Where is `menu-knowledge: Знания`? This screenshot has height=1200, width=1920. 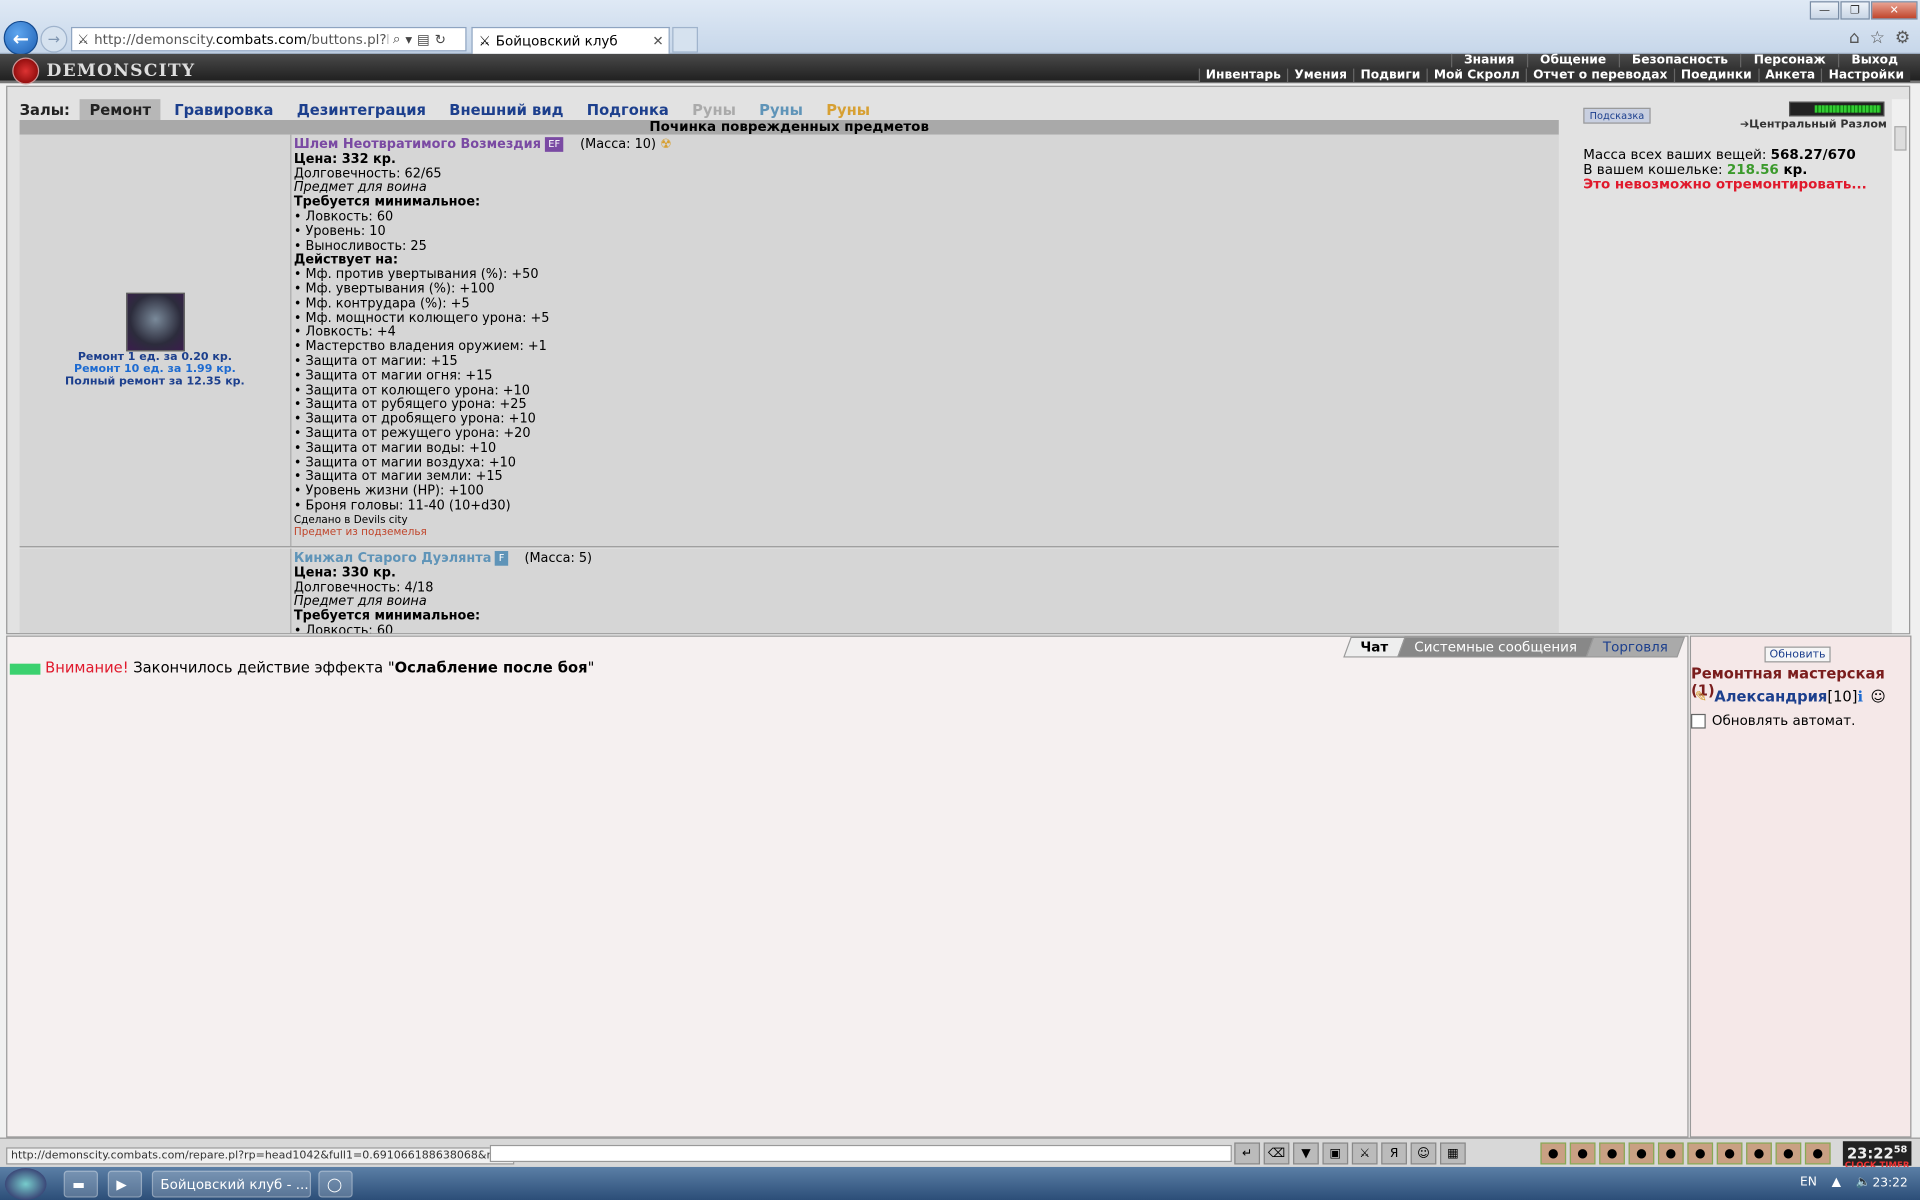
menu-knowledge: Знания is located at coordinates (1488, 60).